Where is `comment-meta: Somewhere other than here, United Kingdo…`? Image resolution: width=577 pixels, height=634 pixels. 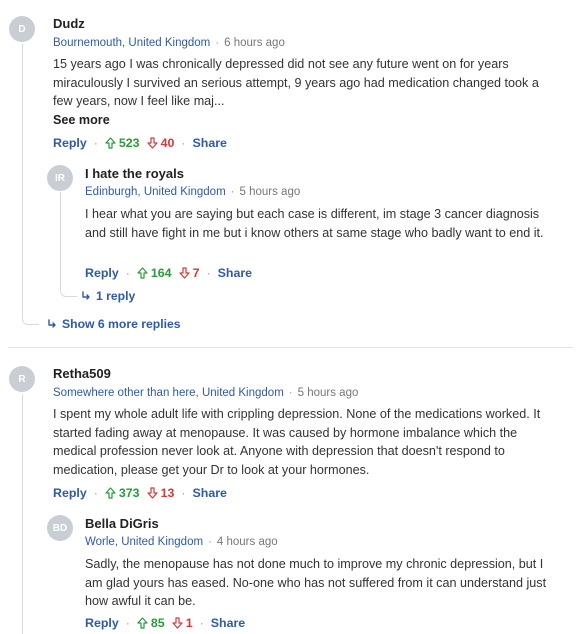 comment-meta: Somewhere other than here, United Kingdo… is located at coordinates (206, 393).